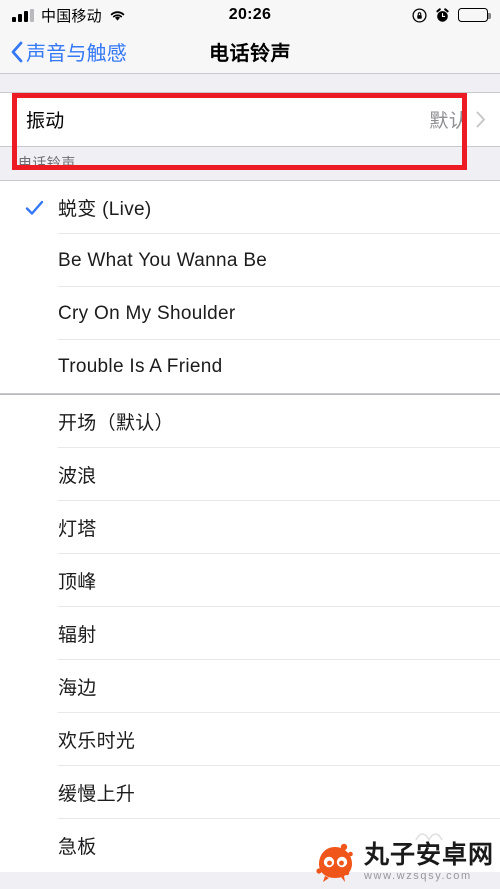  I want to click on ringtone-label: 蜕变 (Live), so click(105, 209).